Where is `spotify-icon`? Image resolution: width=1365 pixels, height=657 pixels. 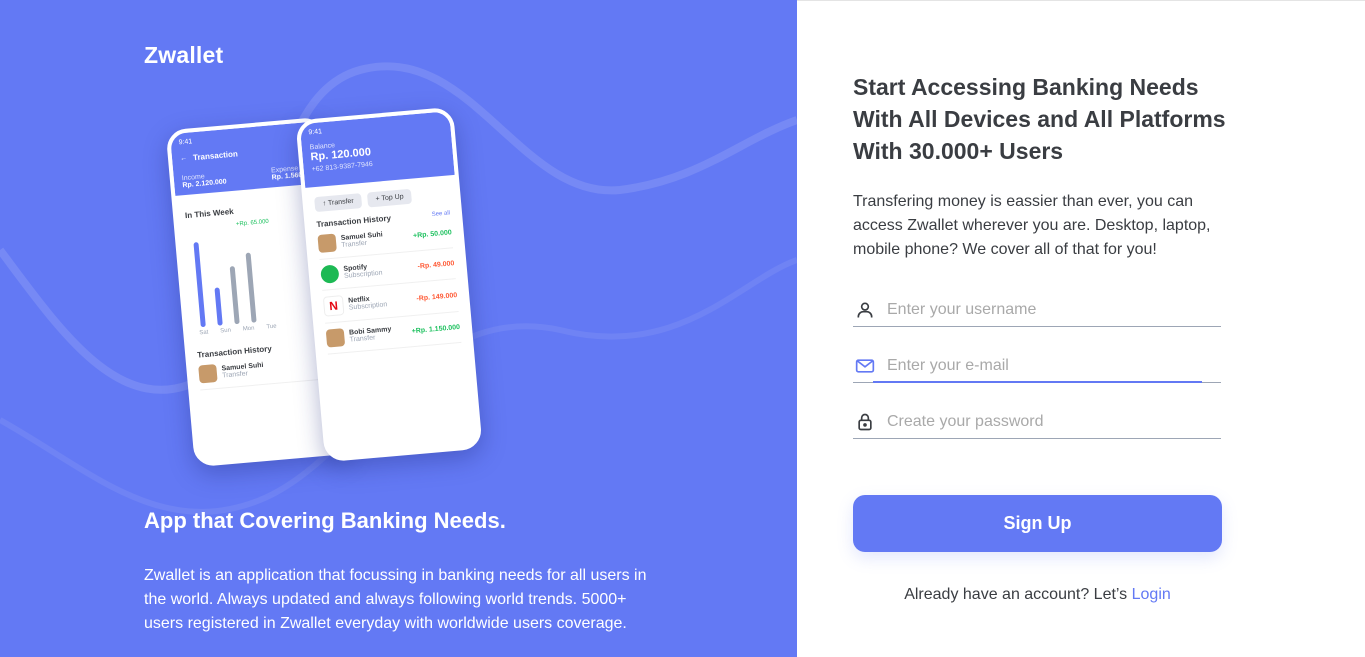
spotify-icon is located at coordinates (330, 274).